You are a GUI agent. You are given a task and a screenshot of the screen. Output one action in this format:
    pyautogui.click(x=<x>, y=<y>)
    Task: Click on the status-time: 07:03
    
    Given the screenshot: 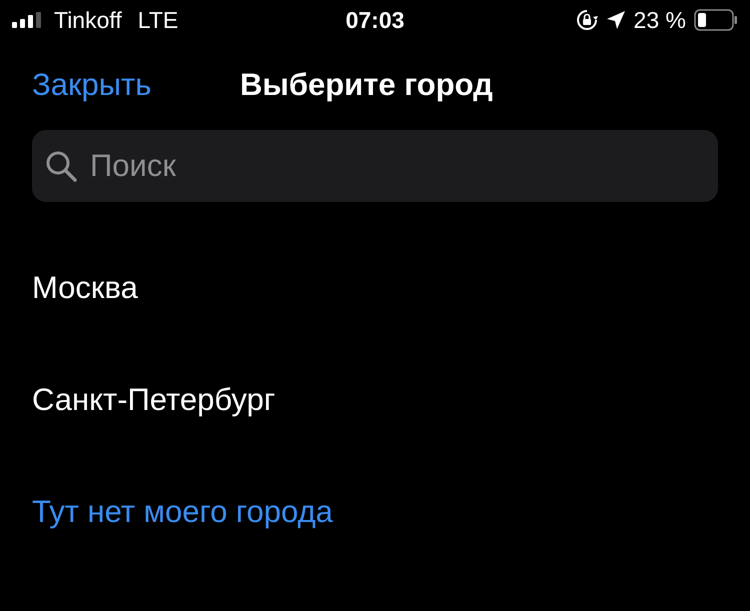 What is the action you would take?
    pyautogui.click(x=375, y=20)
    